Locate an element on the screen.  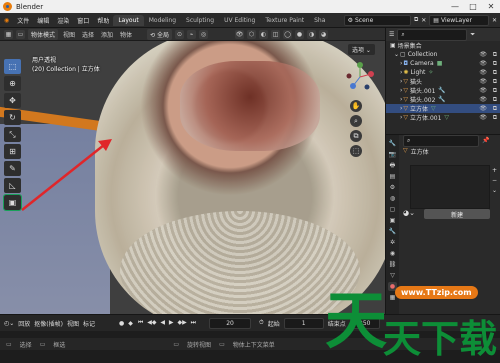
menu-file: 文件 is located at coordinates (23, 20).